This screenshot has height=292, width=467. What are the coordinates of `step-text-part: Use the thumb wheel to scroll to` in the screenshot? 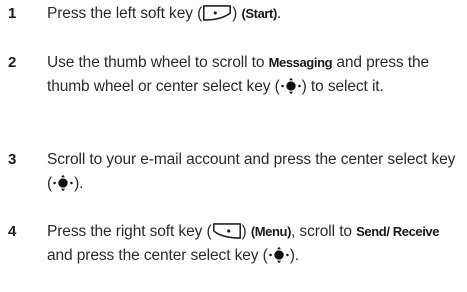 It's located at (158, 62).